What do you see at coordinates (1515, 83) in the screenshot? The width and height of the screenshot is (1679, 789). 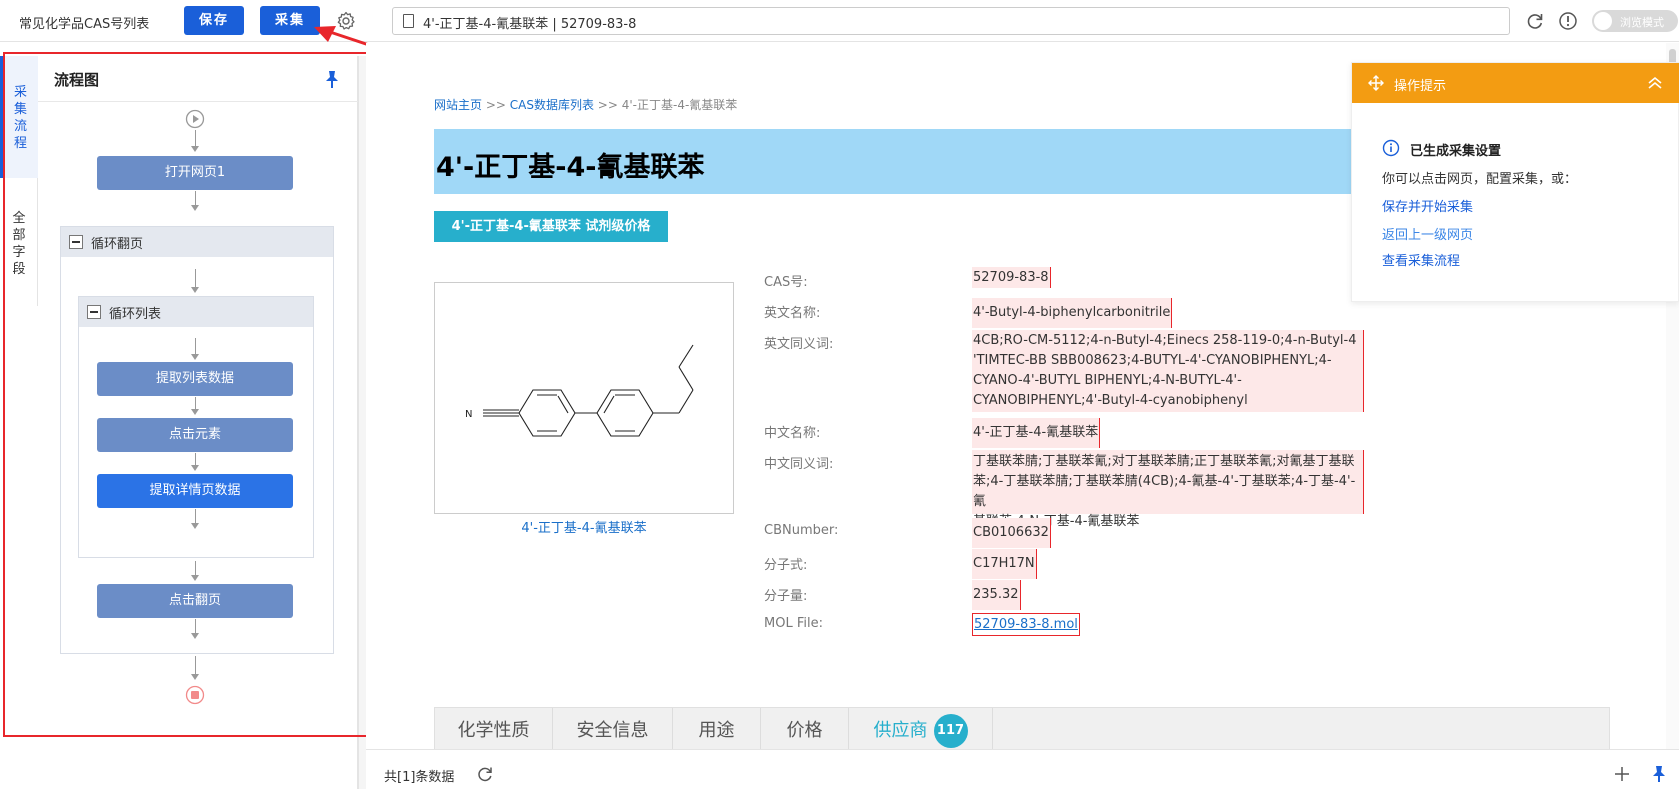 I see `tips-header: 操作提示` at bounding box center [1515, 83].